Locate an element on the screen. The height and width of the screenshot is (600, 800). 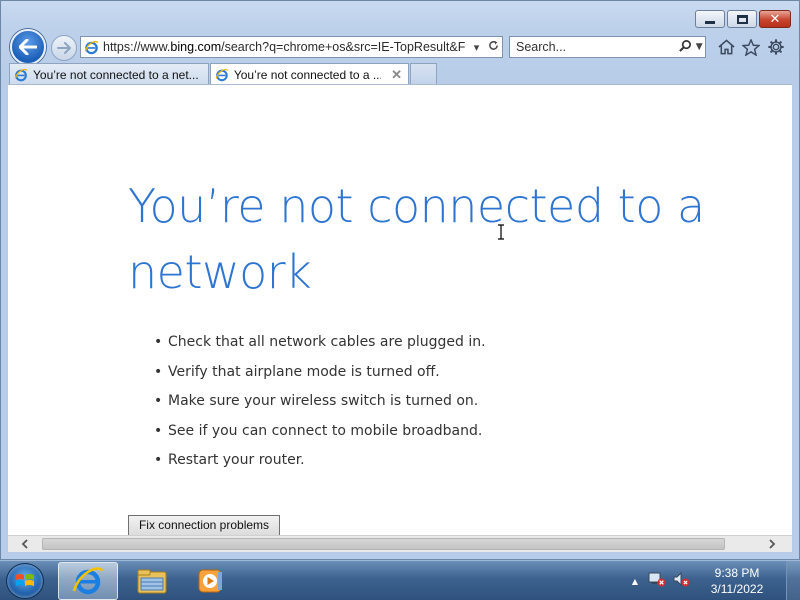
horizontal-scrollbar is located at coordinates (400, 543).